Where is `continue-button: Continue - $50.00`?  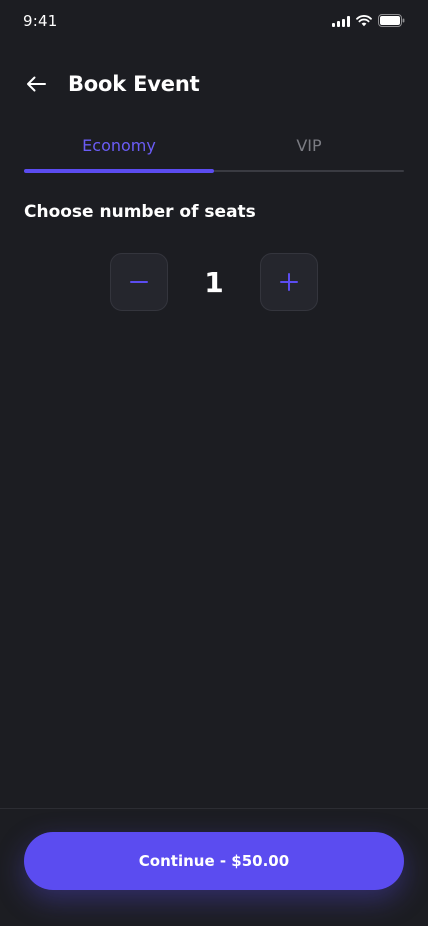 continue-button: Continue - $50.00 is located at coordinates (214, 861).